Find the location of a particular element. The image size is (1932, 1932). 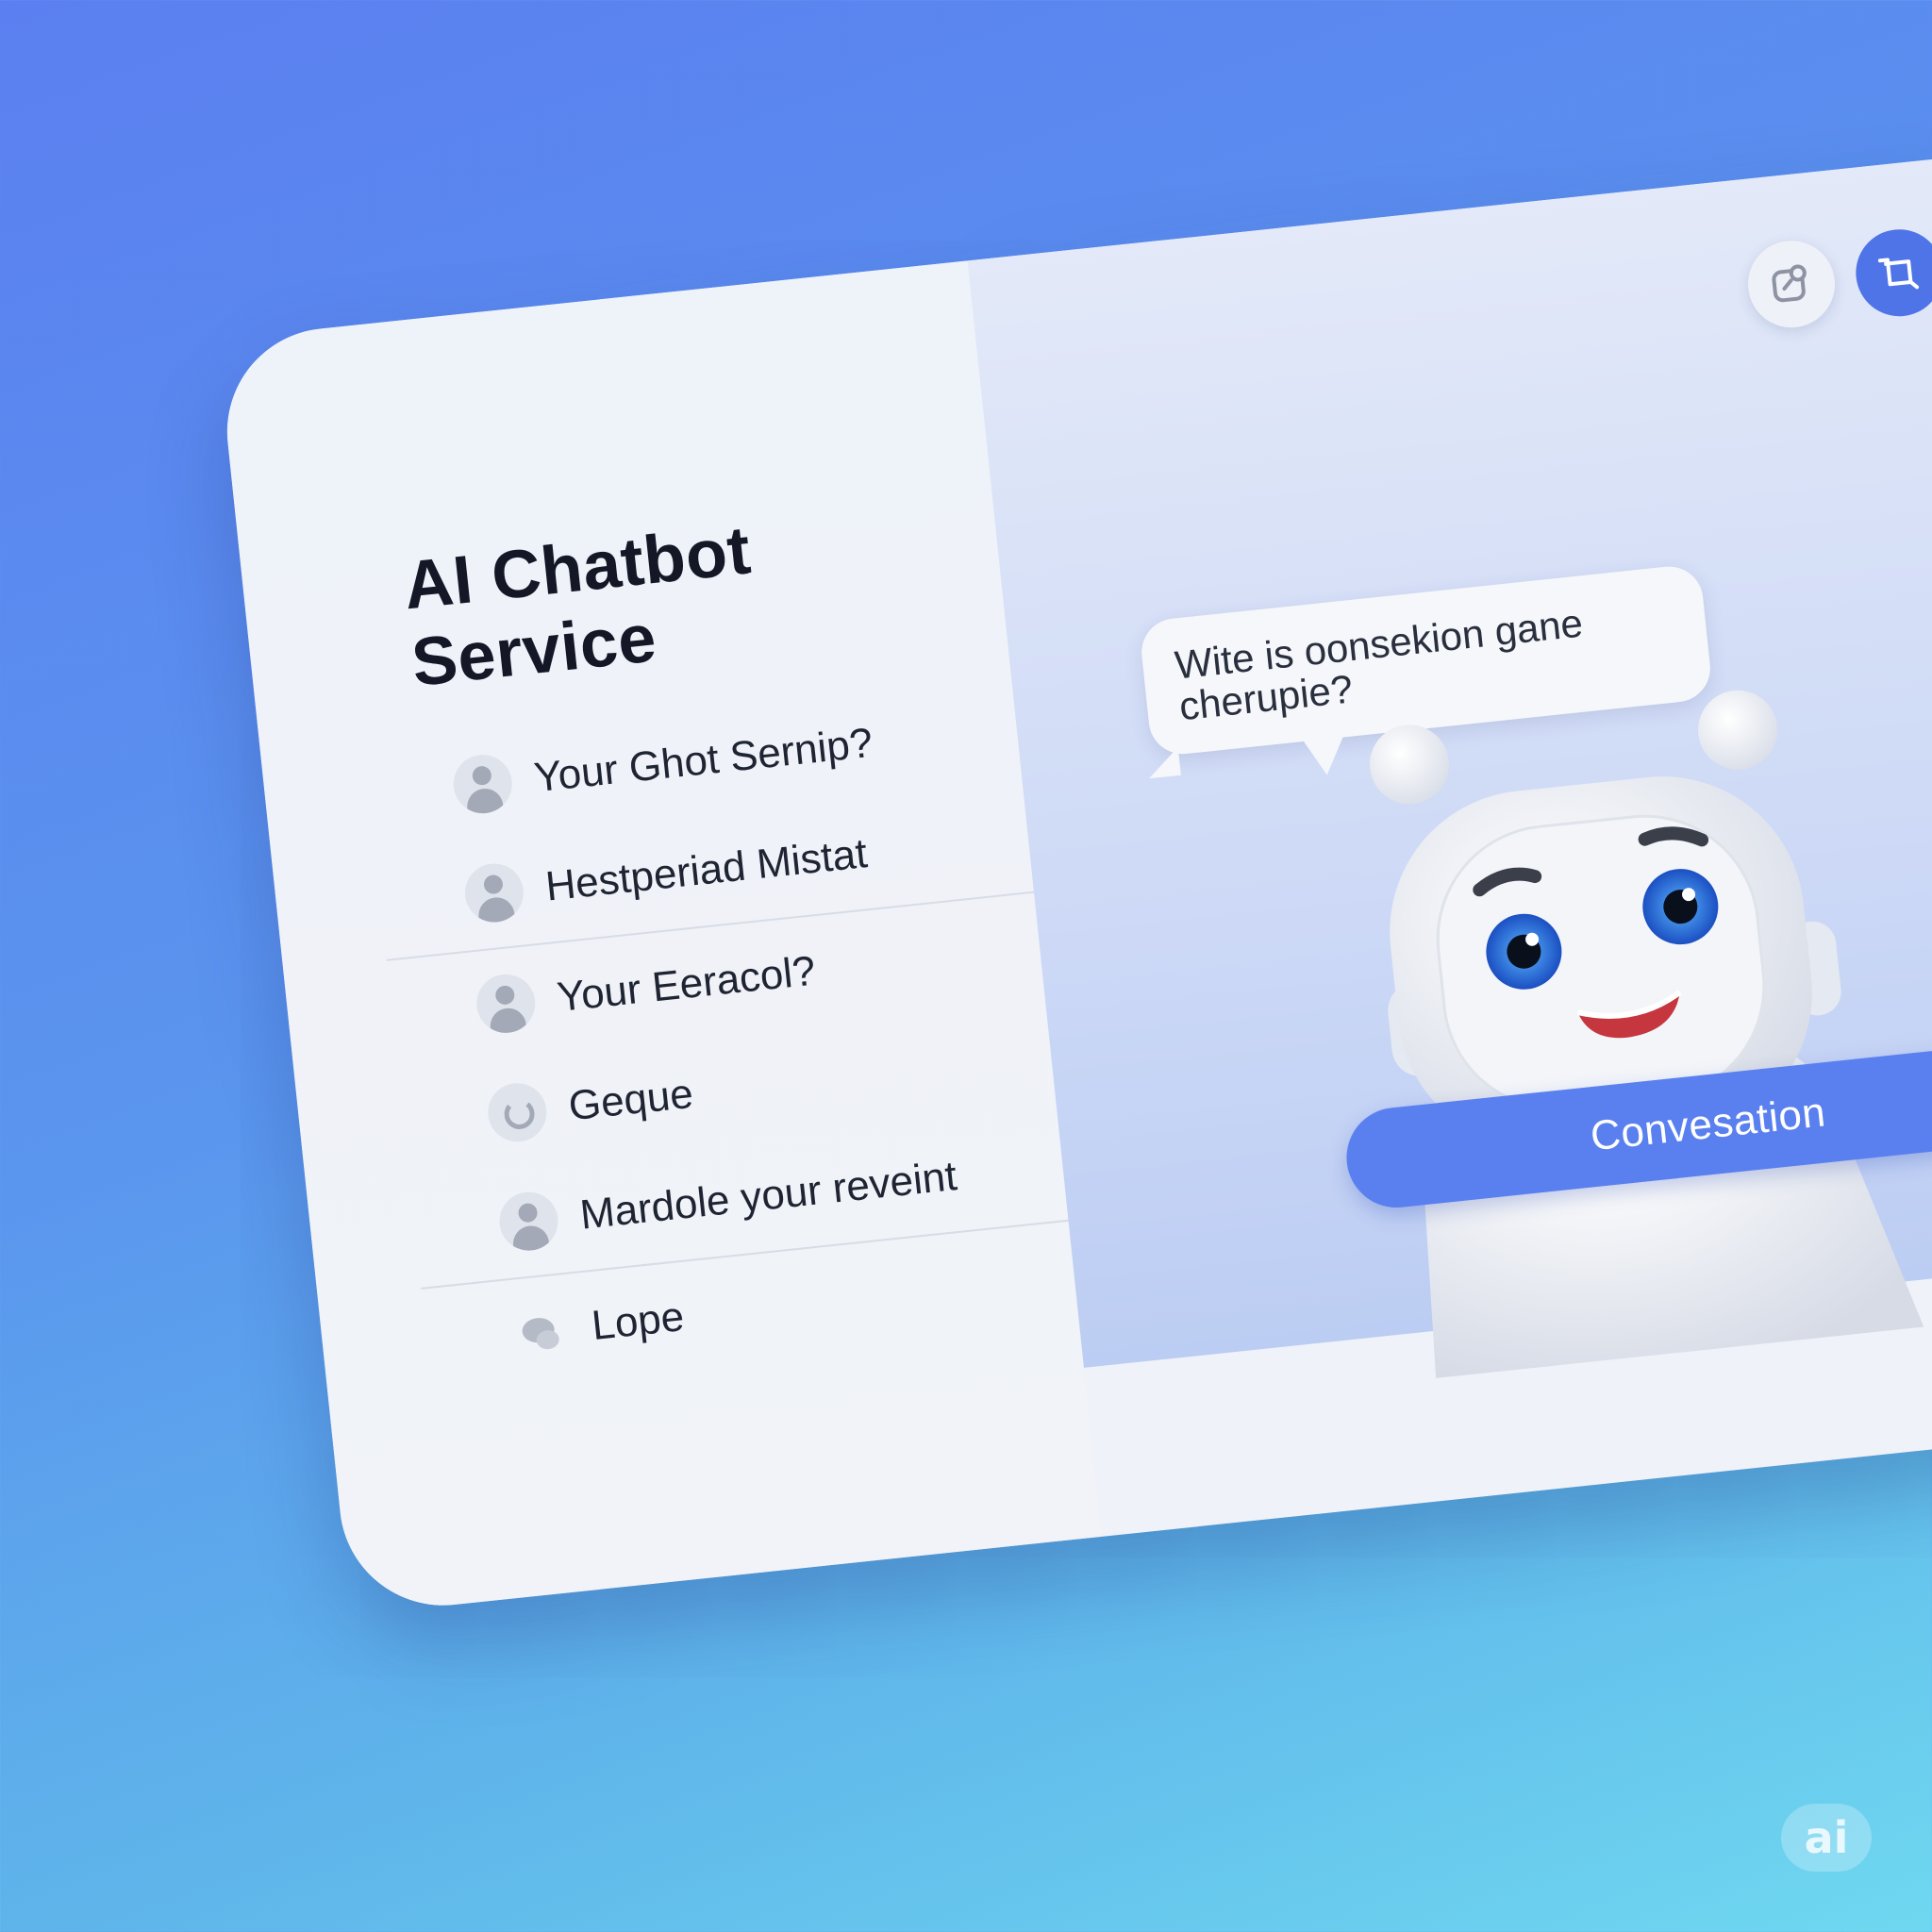

sidebar-item-label: Lope is located at coordinates (638, 1321).